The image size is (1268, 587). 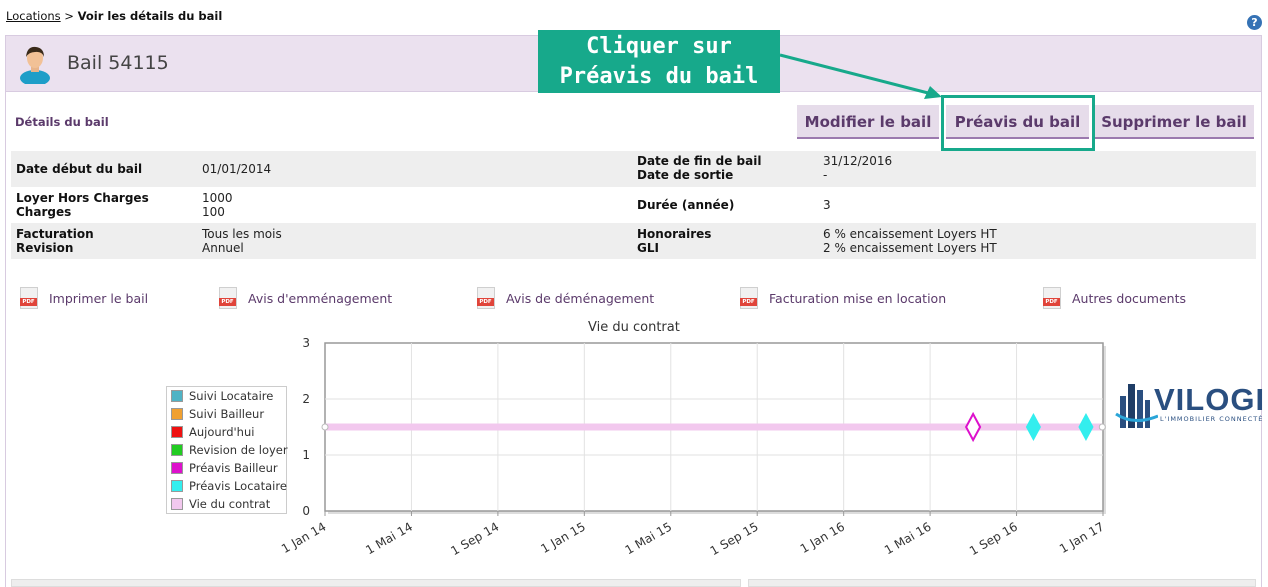 What do you see at coordinates (1002, 583) in the screenshot?
I see `bottom-panel-right` at bounding box center [1002, 583].